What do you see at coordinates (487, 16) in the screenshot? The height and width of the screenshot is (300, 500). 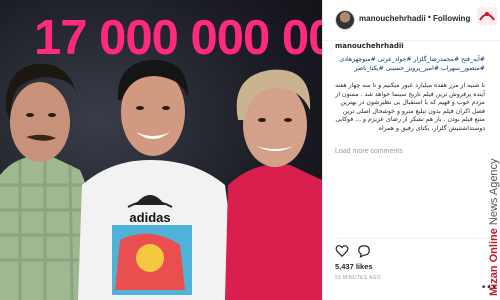 I see `mizan-watermark-logo` at bounding box center [487, 16].